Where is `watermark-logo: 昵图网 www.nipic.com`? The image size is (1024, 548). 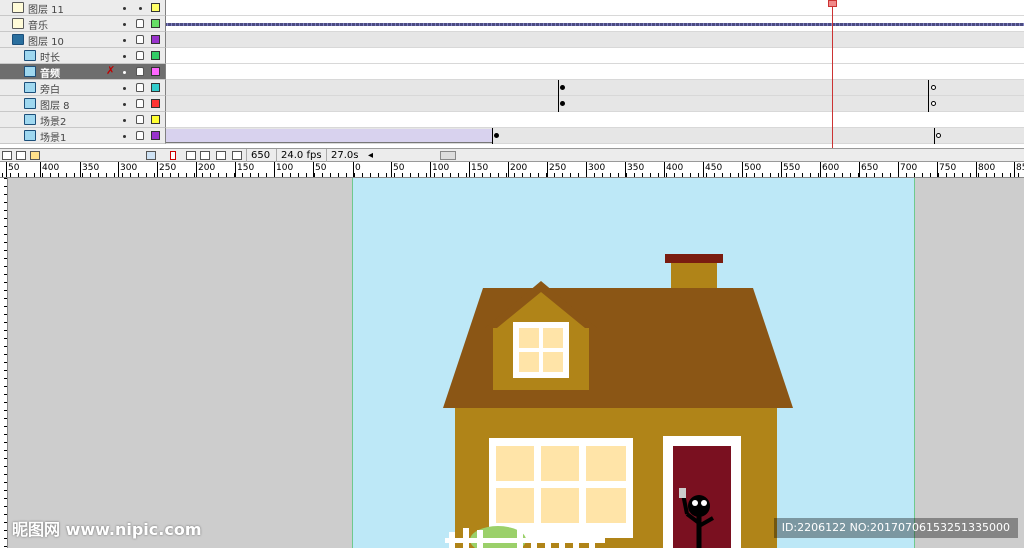
watermark-logo: 昵图网 www.nipic.com is located at coordinates (107, 529).